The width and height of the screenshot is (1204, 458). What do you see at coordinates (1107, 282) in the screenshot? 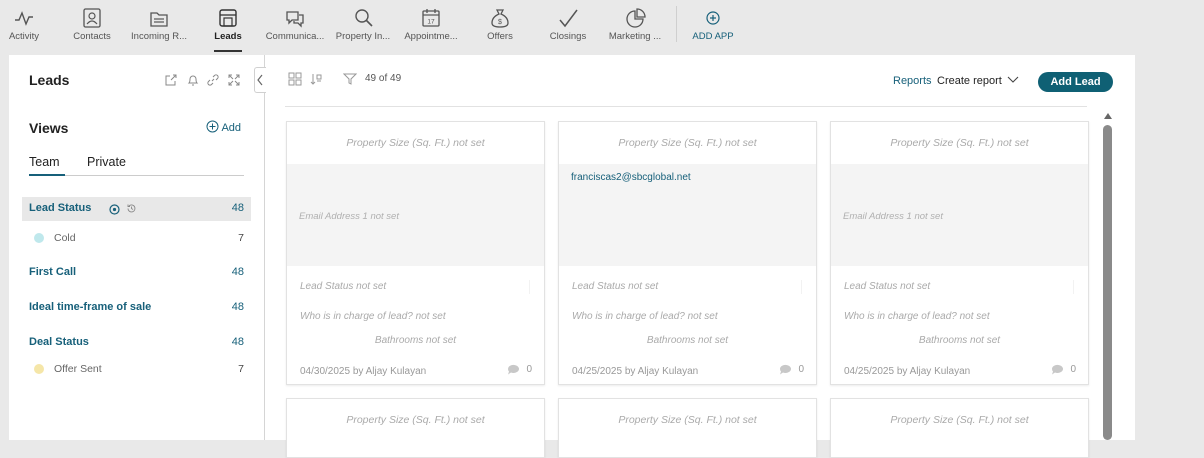
I see `scrollbar-thumb` at bounding box center [1107, 282].